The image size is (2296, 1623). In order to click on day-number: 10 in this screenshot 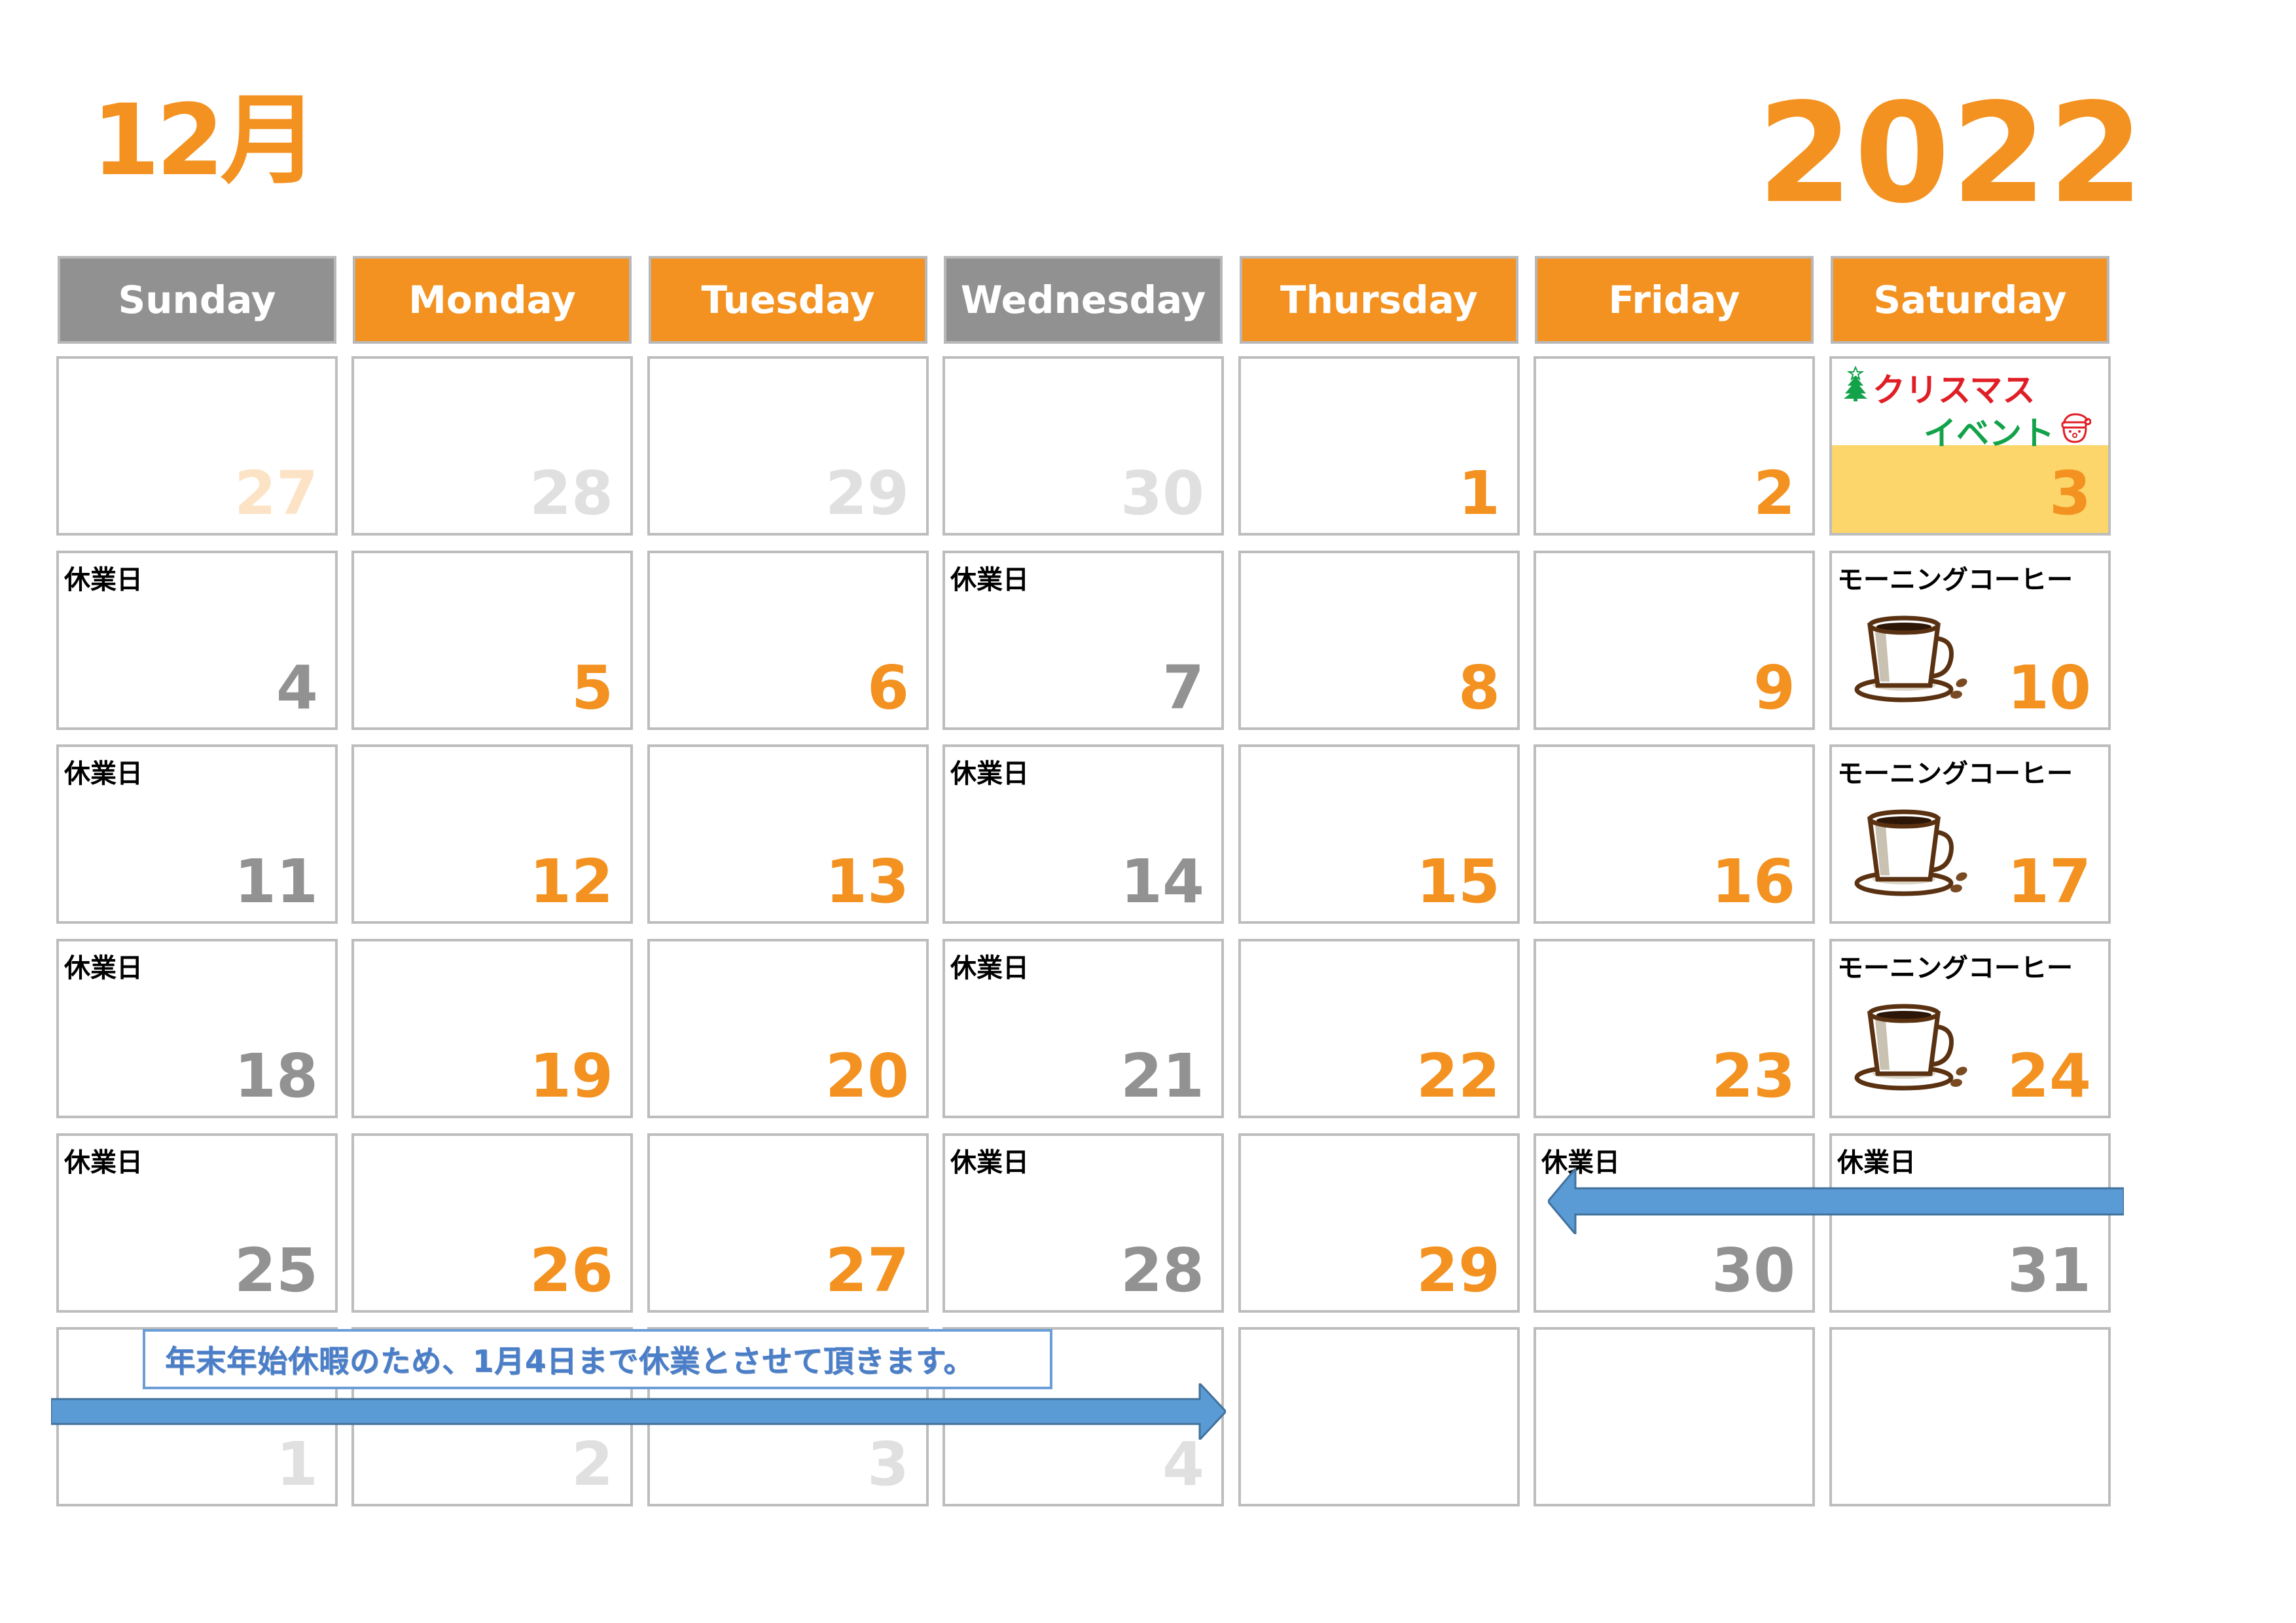, I will do `click(2049, 688)`.